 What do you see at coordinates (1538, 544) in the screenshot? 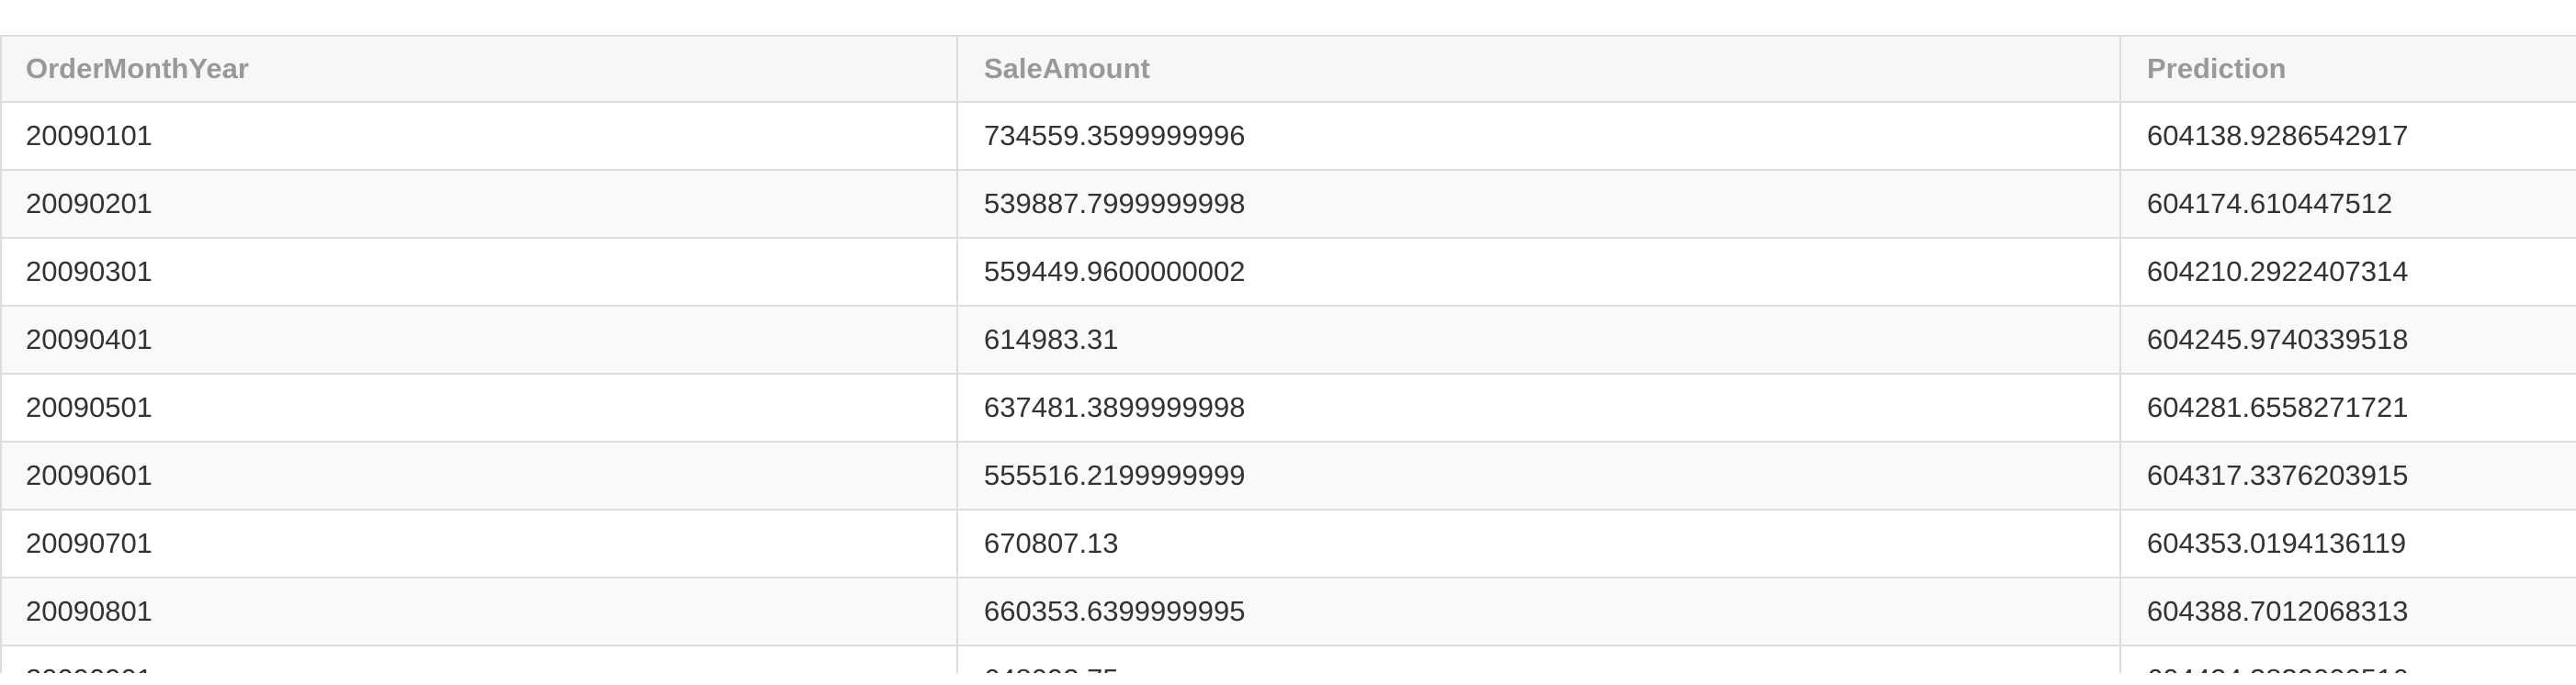
I see `cell-saleamount: 670807.13` at bounding box center [1538, 544].